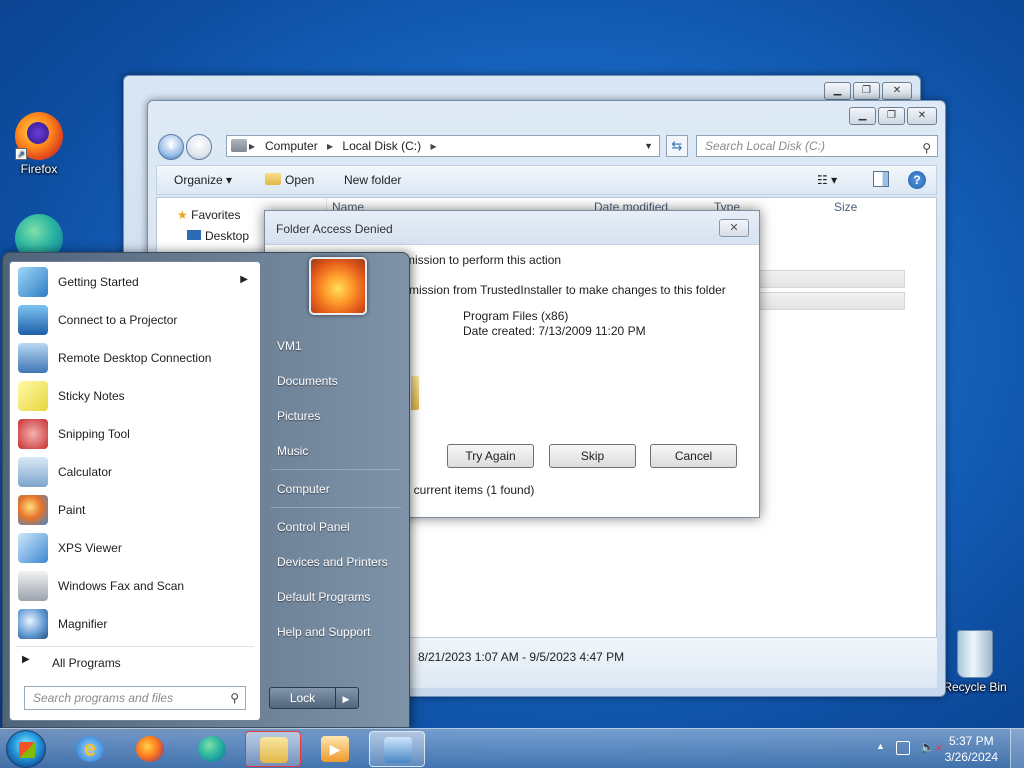  I want to click on right-item-music: Music, so click(339, 451).